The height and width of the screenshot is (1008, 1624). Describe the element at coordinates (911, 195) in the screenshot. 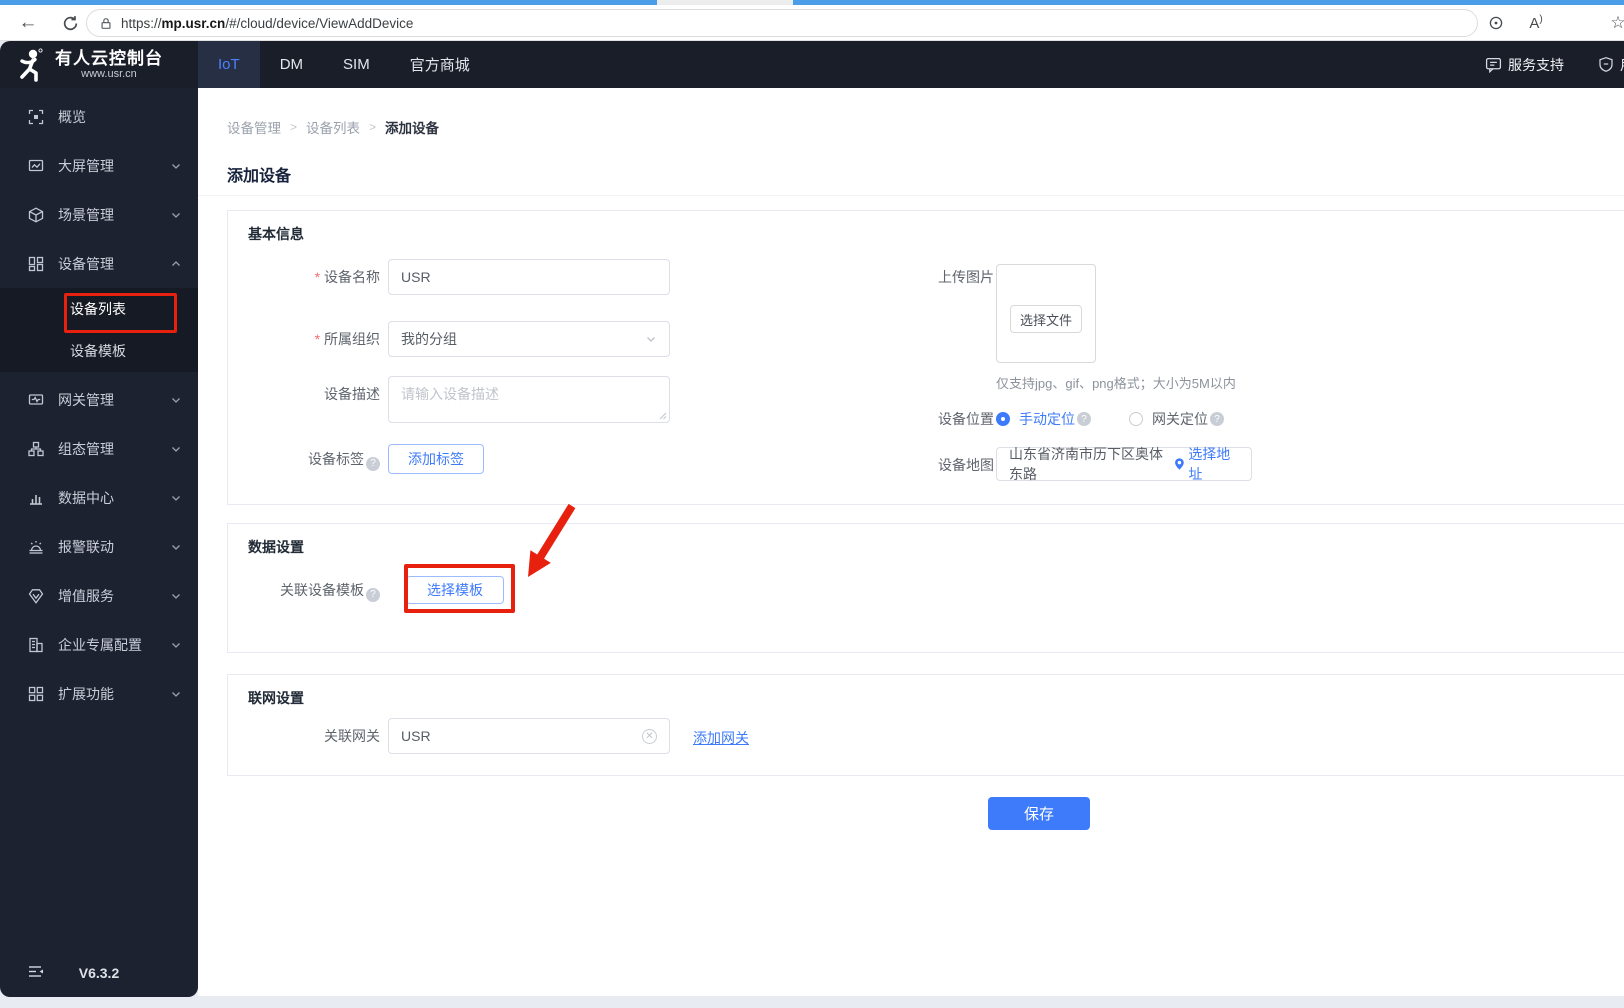

I see `title-divider` at that location.